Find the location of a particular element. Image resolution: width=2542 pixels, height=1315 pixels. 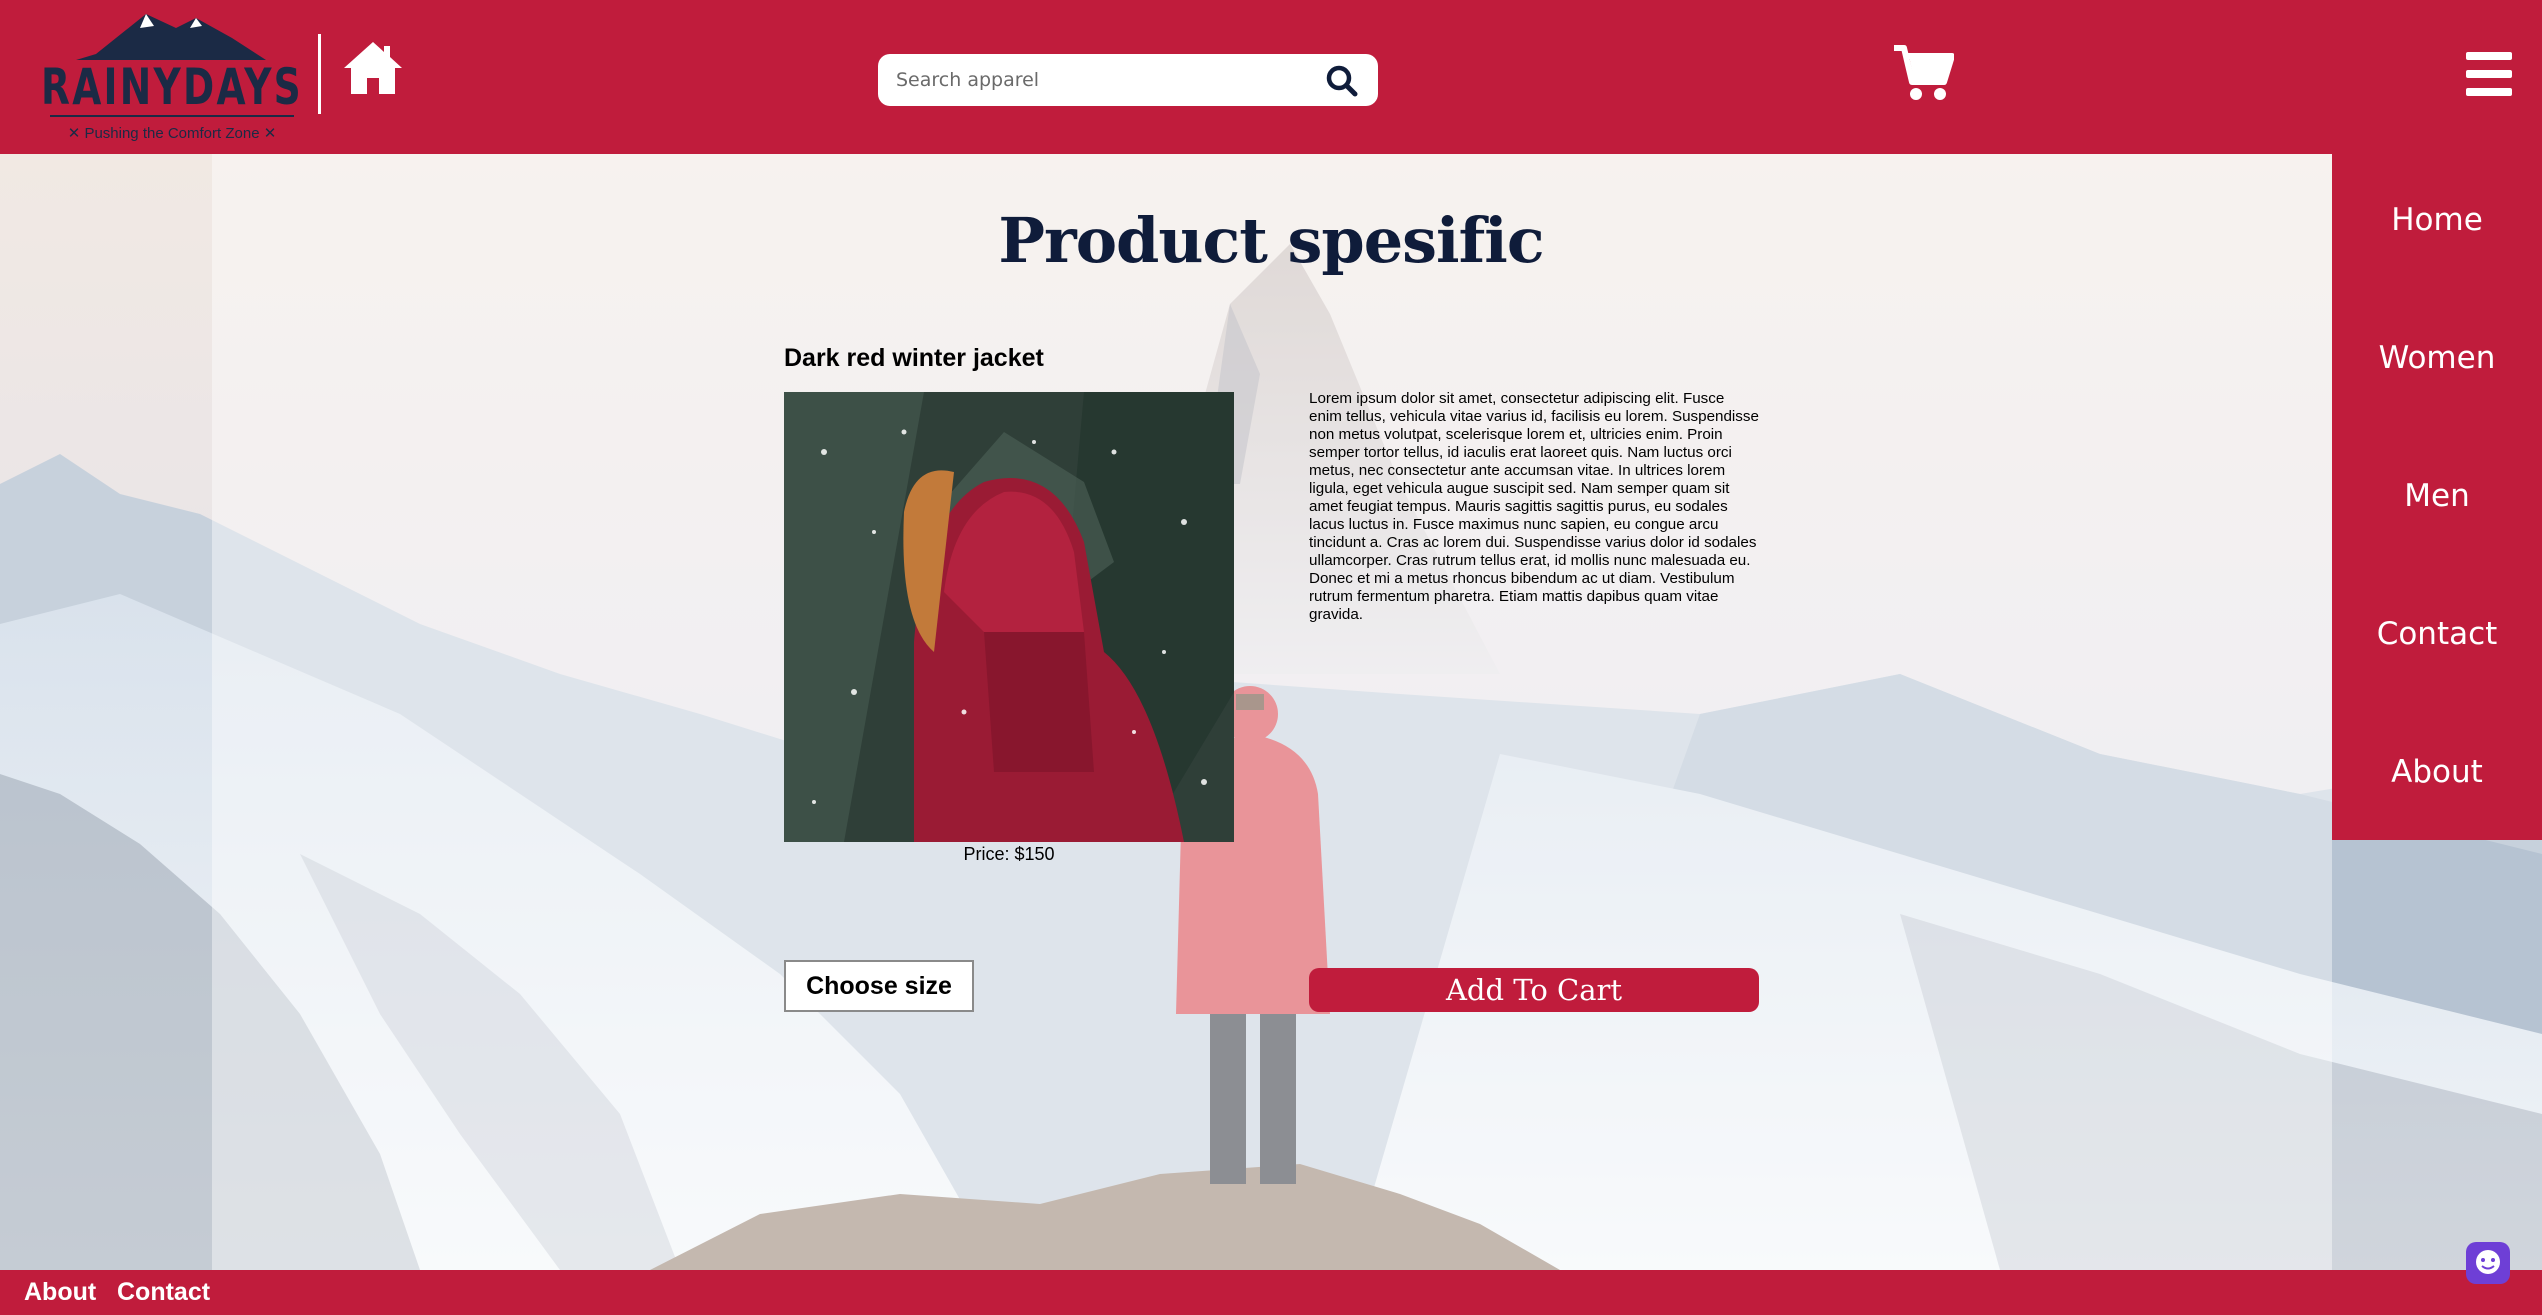

side-nav: Home Women Men Contact About is located at coordinates (2437, 497).